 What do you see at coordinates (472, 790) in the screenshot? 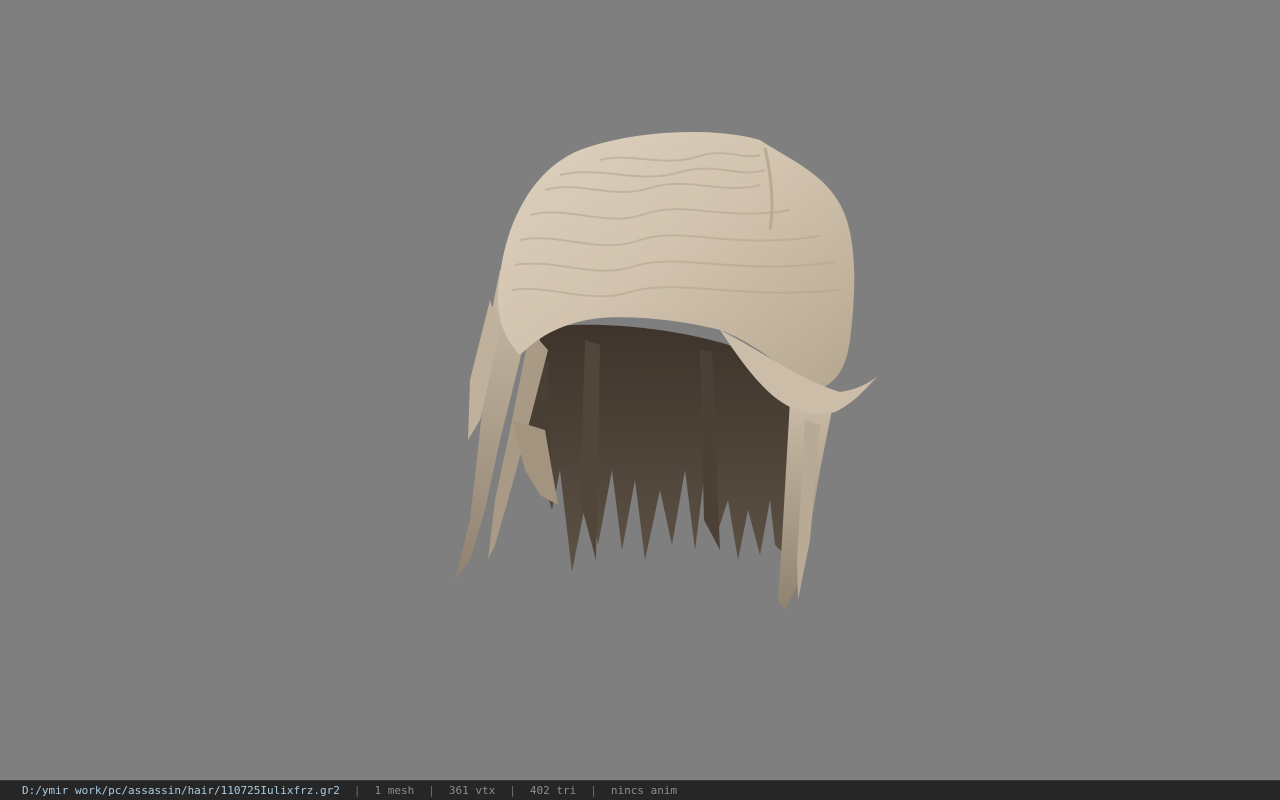
I see `vertex-count: 361 vtx` at bounding box center [472, 790].